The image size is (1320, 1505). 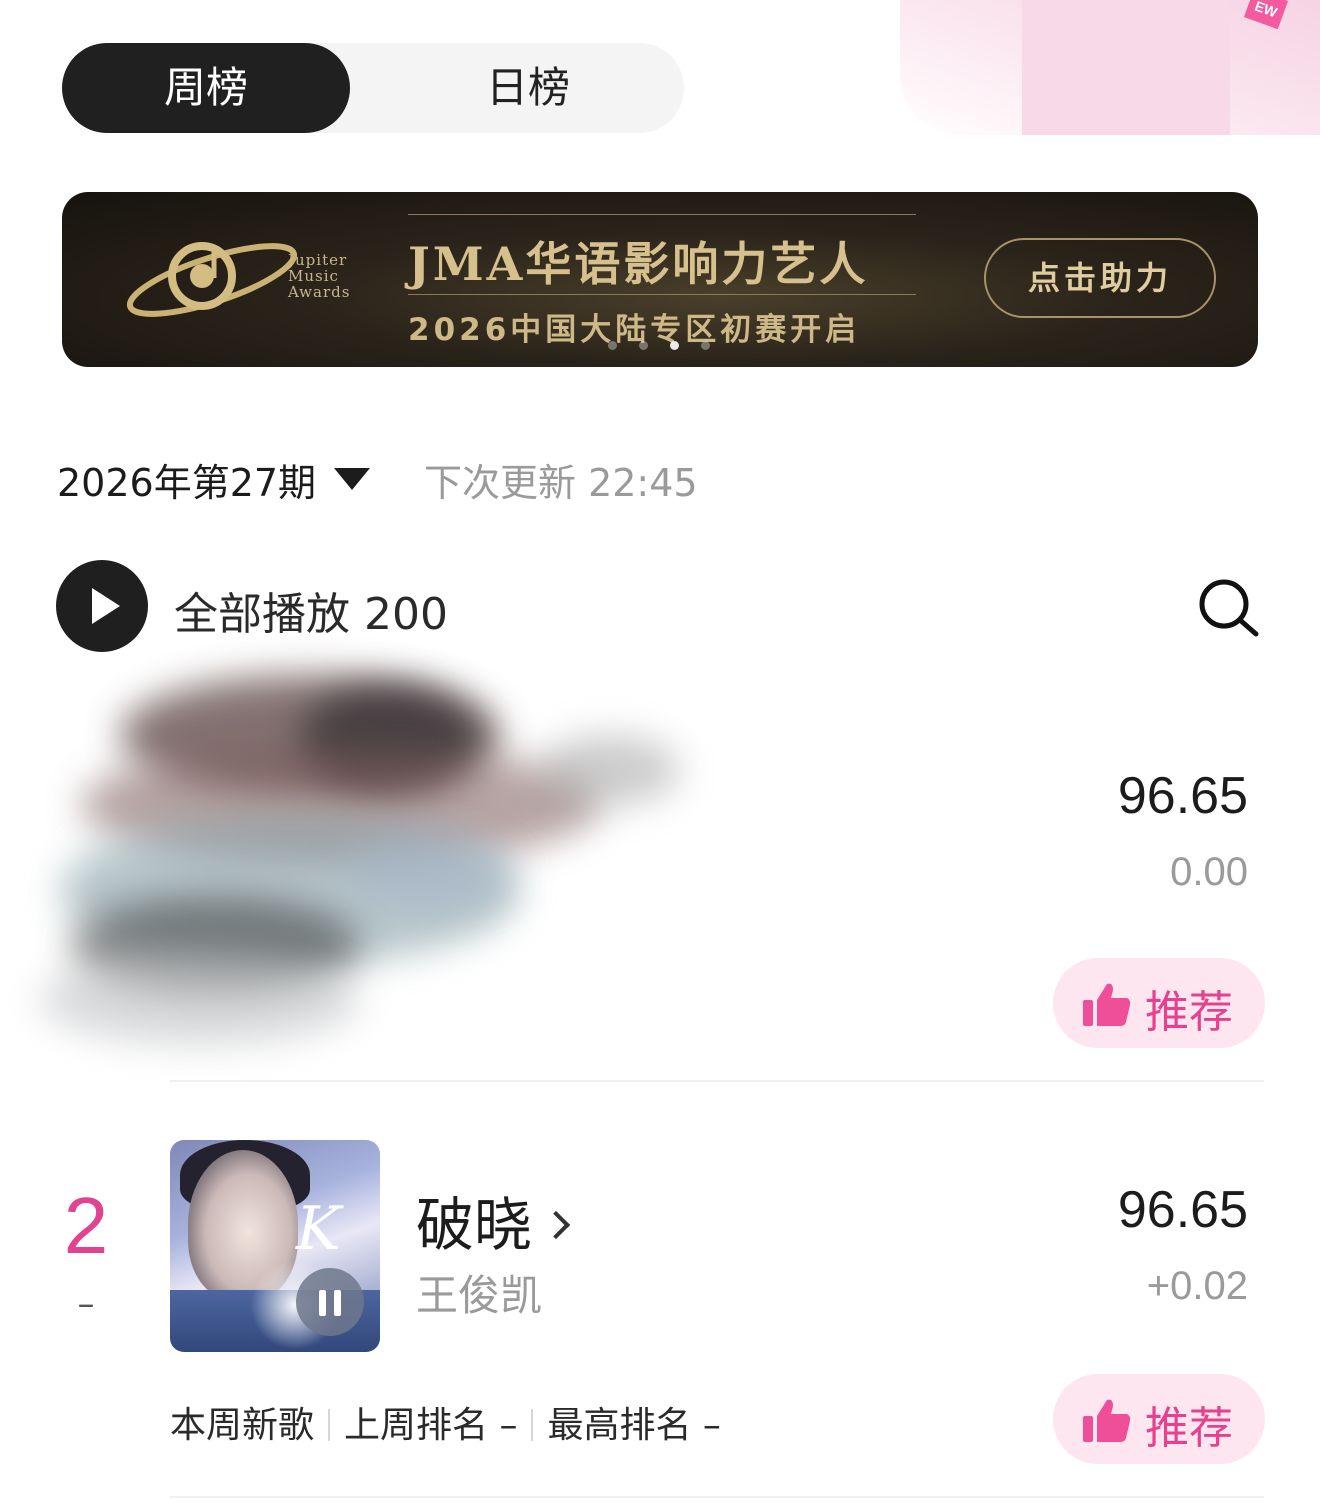 What do you see at coordinates (206, 88) in the screenshot?
I see `tab-weekly: 周榜` at bounding box center [206, 88].